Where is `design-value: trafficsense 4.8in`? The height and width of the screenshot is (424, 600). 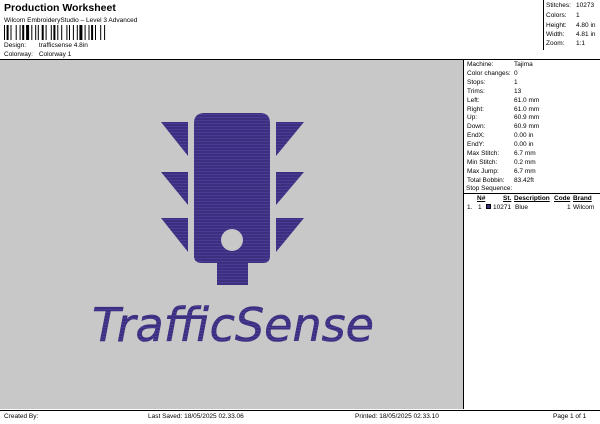 design-value: trafficsense 4.8in is located at coordinates (63, 45).